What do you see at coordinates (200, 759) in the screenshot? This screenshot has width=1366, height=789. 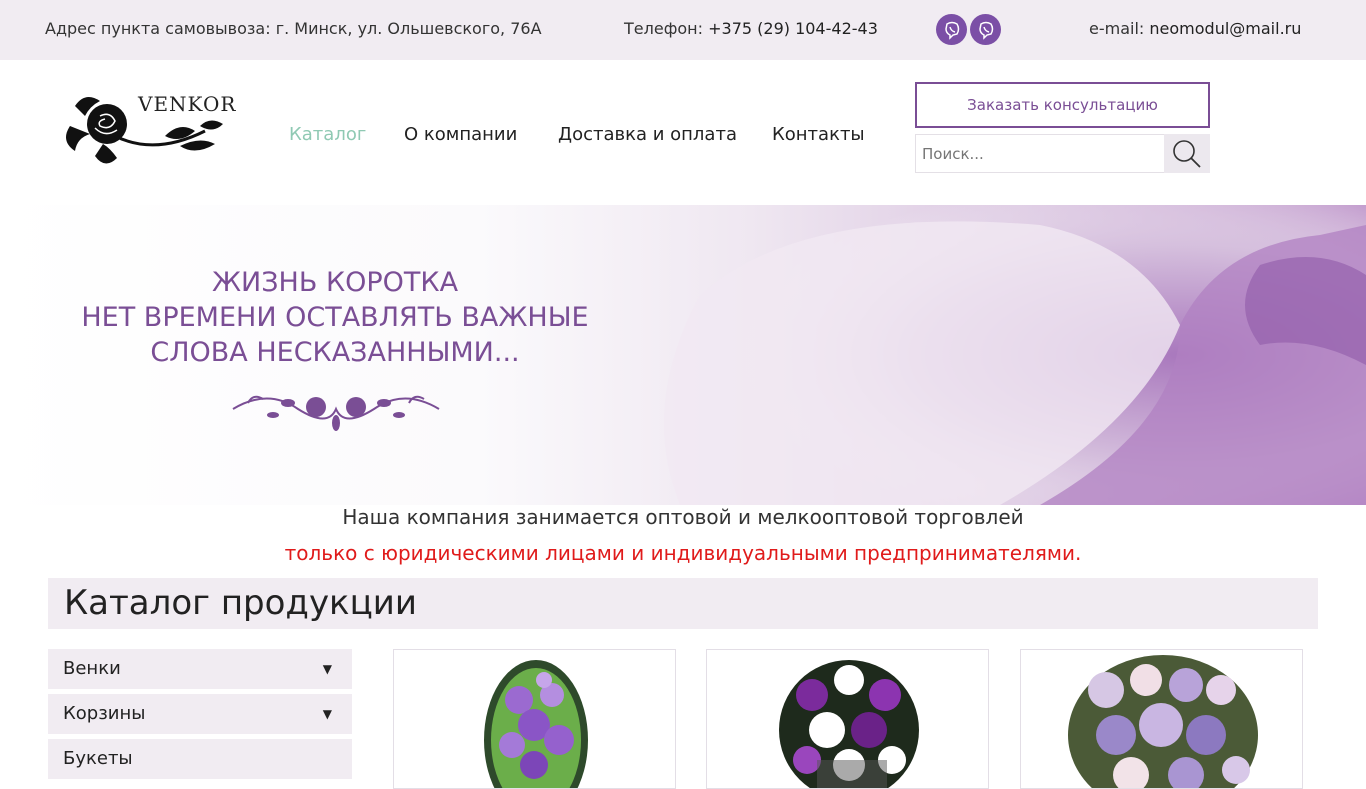 I see `category-bouquets: Букеты` at bounding box center [200, 759].